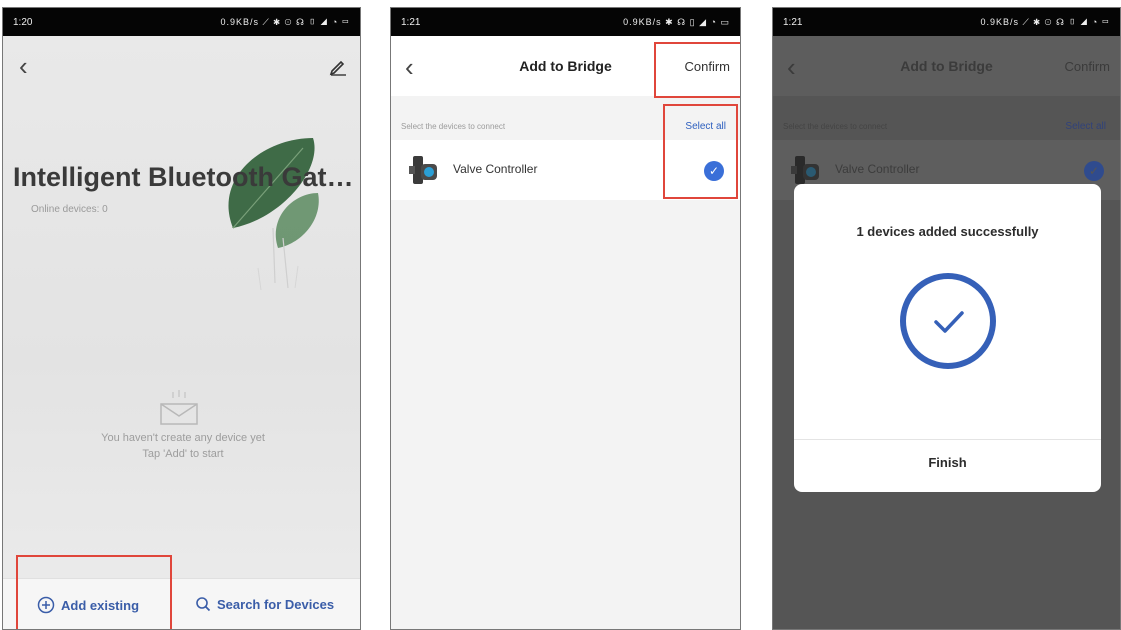 The image size is (1121, 630). I want to click on select-all-button: Select all, so click(1085, 126).